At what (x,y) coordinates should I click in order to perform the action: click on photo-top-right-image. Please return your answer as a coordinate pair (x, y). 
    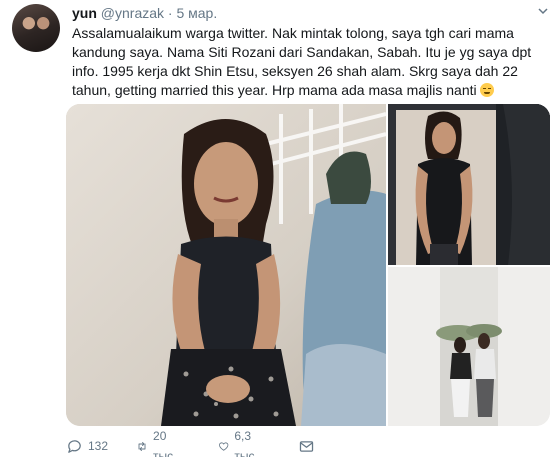
    Looking at the image, I should click on (469, 184).